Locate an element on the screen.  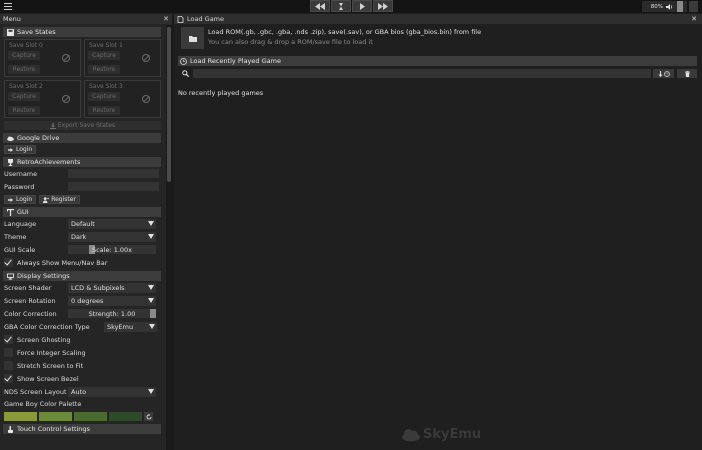
trophy-icon is located at coordinates (10, 162).